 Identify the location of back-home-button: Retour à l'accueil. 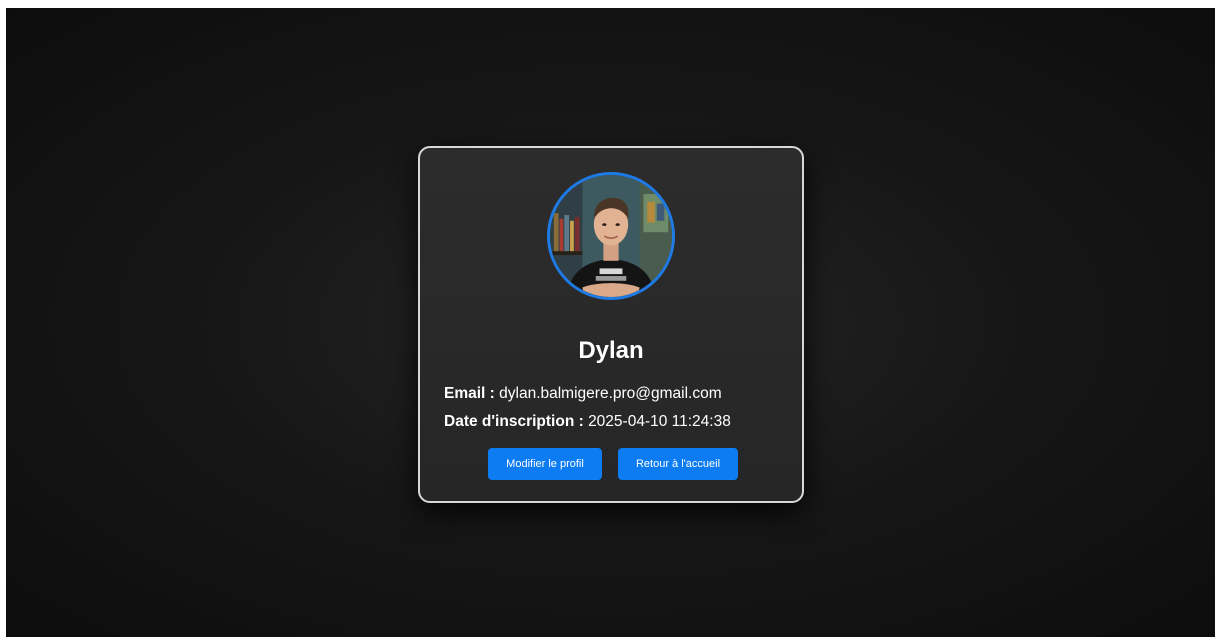
(678, 464).